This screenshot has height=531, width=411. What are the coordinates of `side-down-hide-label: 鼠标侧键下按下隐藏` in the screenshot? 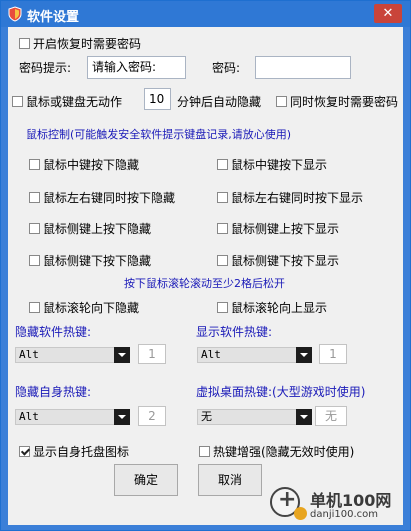 It's located at (97, 261).